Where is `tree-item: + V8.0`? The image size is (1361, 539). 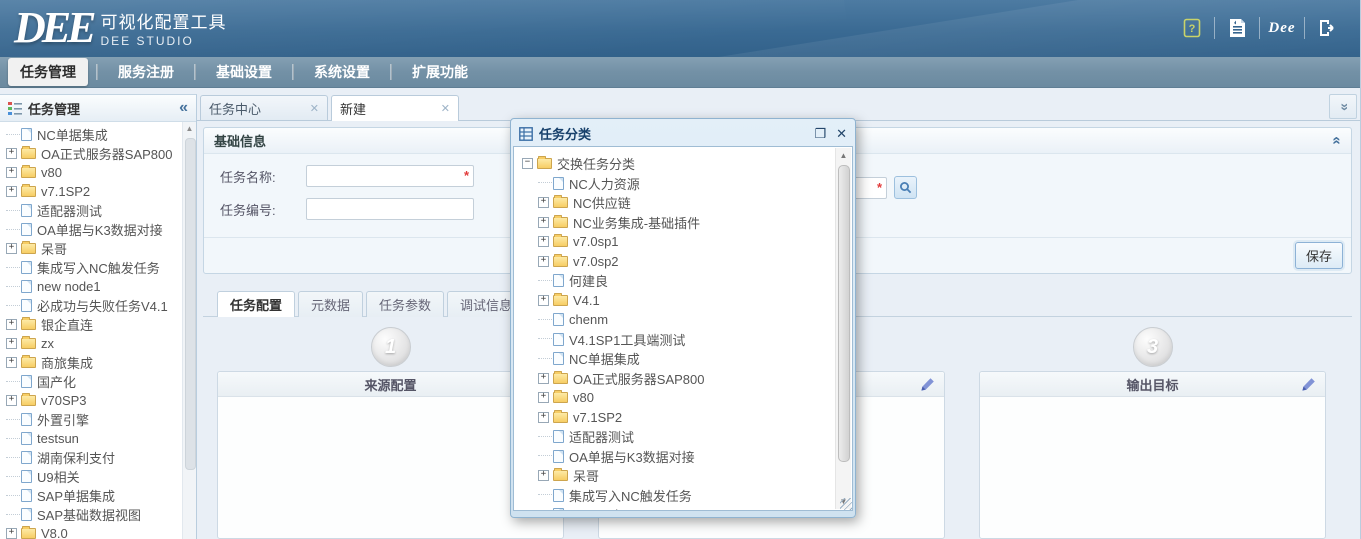 tree-item: + V8.0 is located at coordinates (94, 531).